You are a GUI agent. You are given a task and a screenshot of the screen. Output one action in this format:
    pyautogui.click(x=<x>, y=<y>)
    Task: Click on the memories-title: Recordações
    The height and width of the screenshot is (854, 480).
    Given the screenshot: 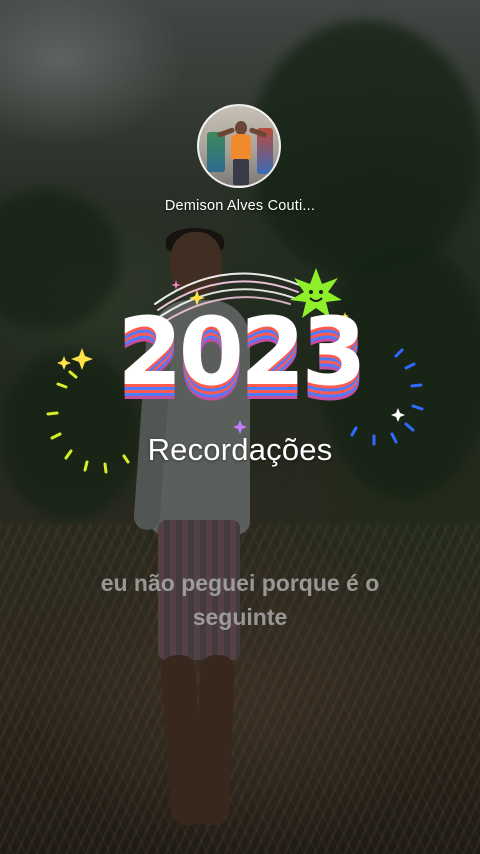 What is the action you would take?
    pyautogui.click(x=240, y=449)
    